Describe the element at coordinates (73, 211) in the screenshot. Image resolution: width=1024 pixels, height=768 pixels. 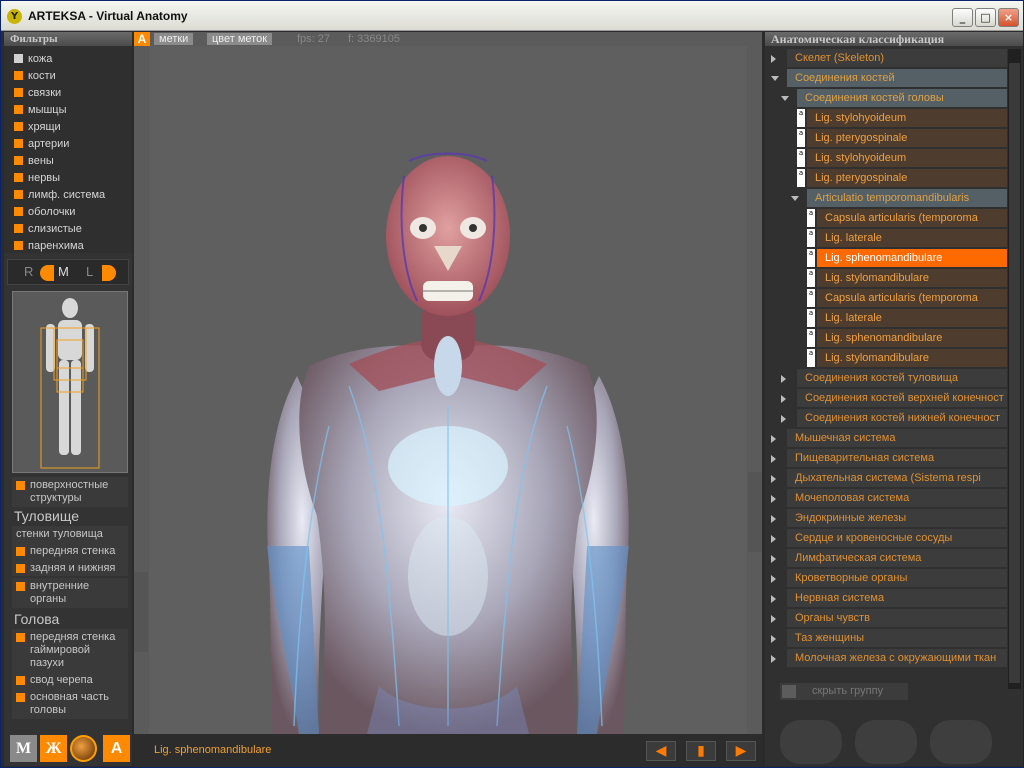
I see `filter-item: оболочки` at that location.